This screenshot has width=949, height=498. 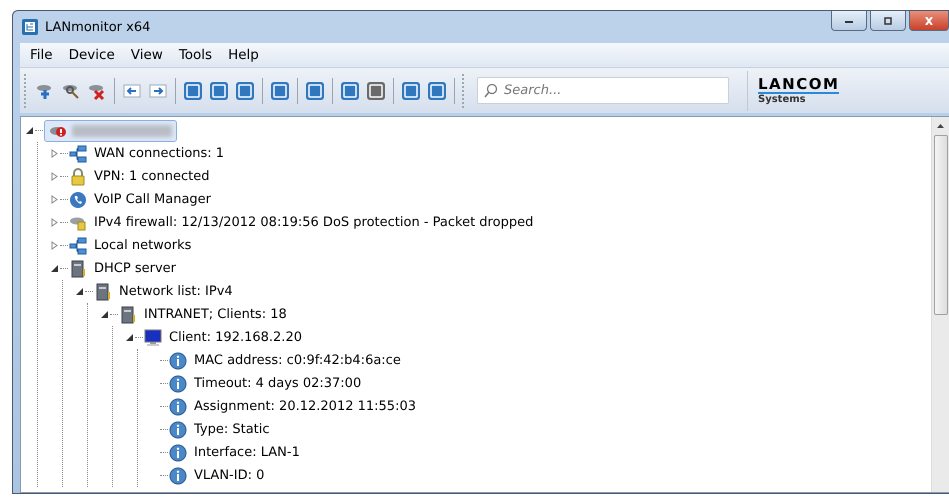 I want to click on tree-item-label: Local networks, so click(x=143, y=245).